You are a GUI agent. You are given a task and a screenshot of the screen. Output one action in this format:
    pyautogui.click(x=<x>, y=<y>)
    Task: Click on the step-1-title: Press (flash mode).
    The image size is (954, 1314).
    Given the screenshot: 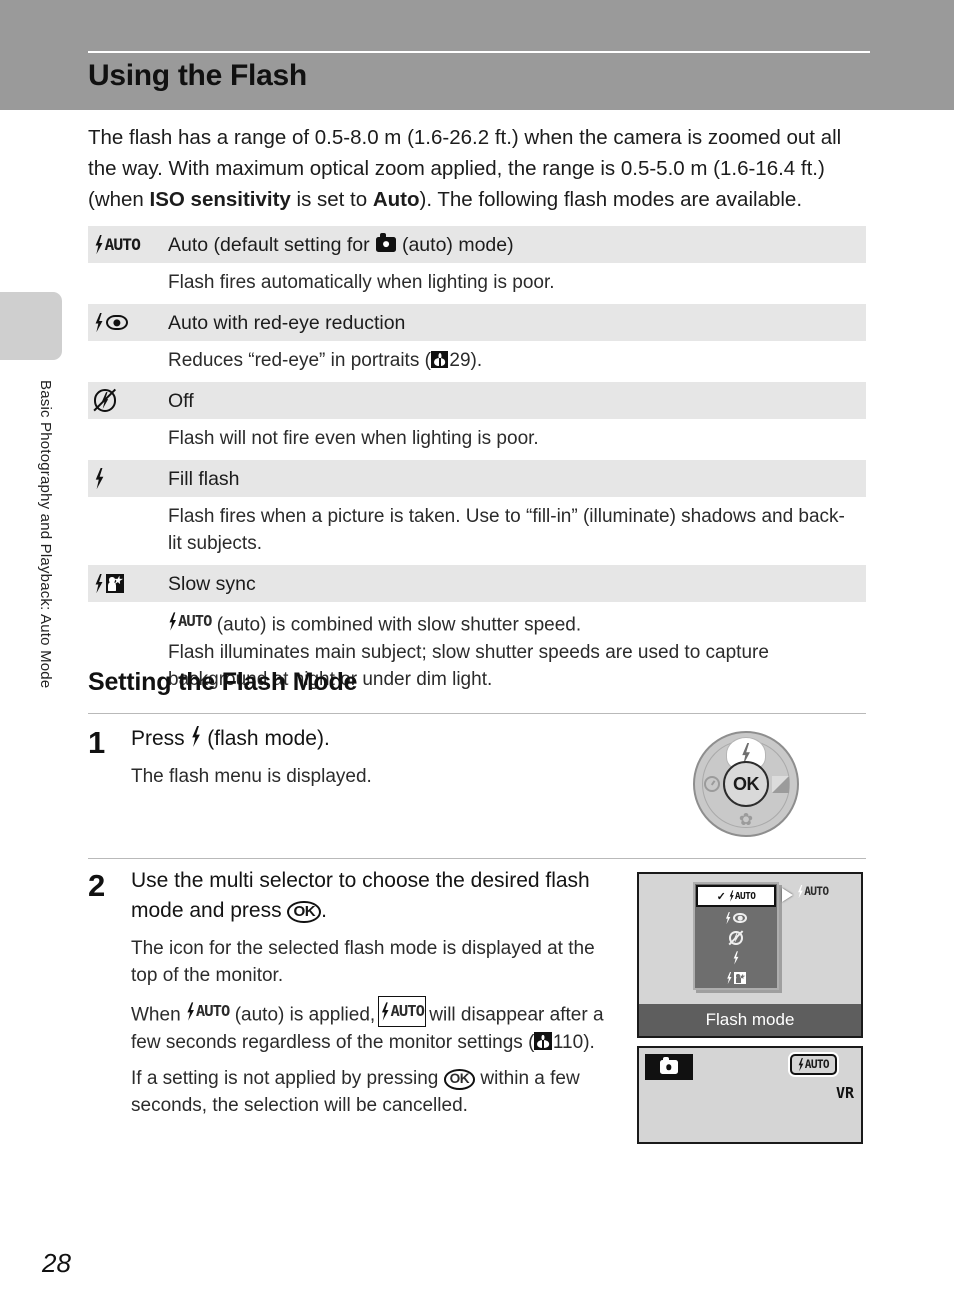 What is the action you would take?
    pyautogui.click(x=371, y=739)
    